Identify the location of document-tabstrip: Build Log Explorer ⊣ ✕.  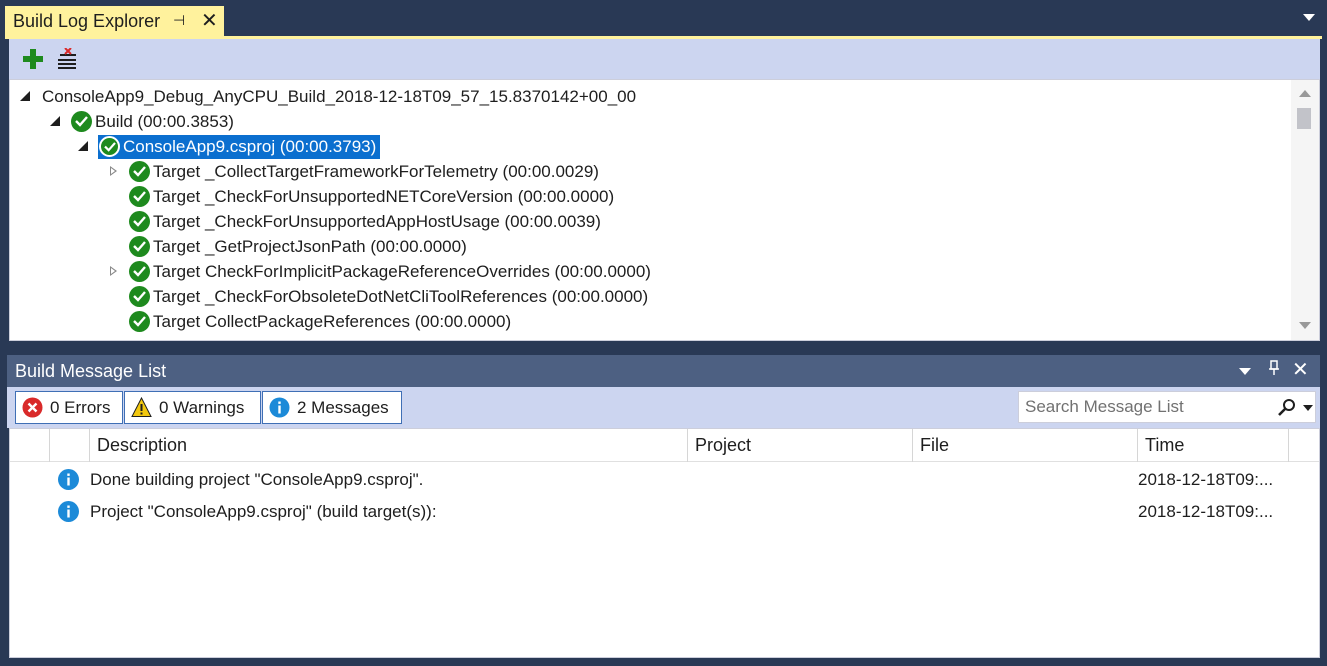
(663, 18).